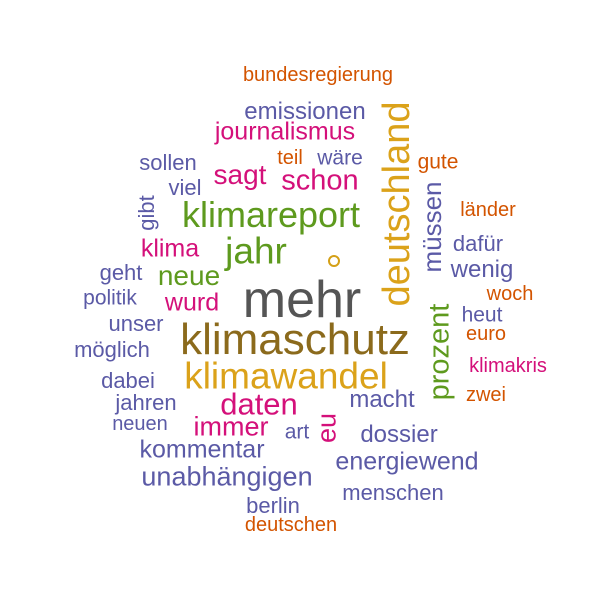  What do you see at coordinates (393, 492) in the screenshot?
I see `word-menschen: menschen` at bounding box center [393, 492].